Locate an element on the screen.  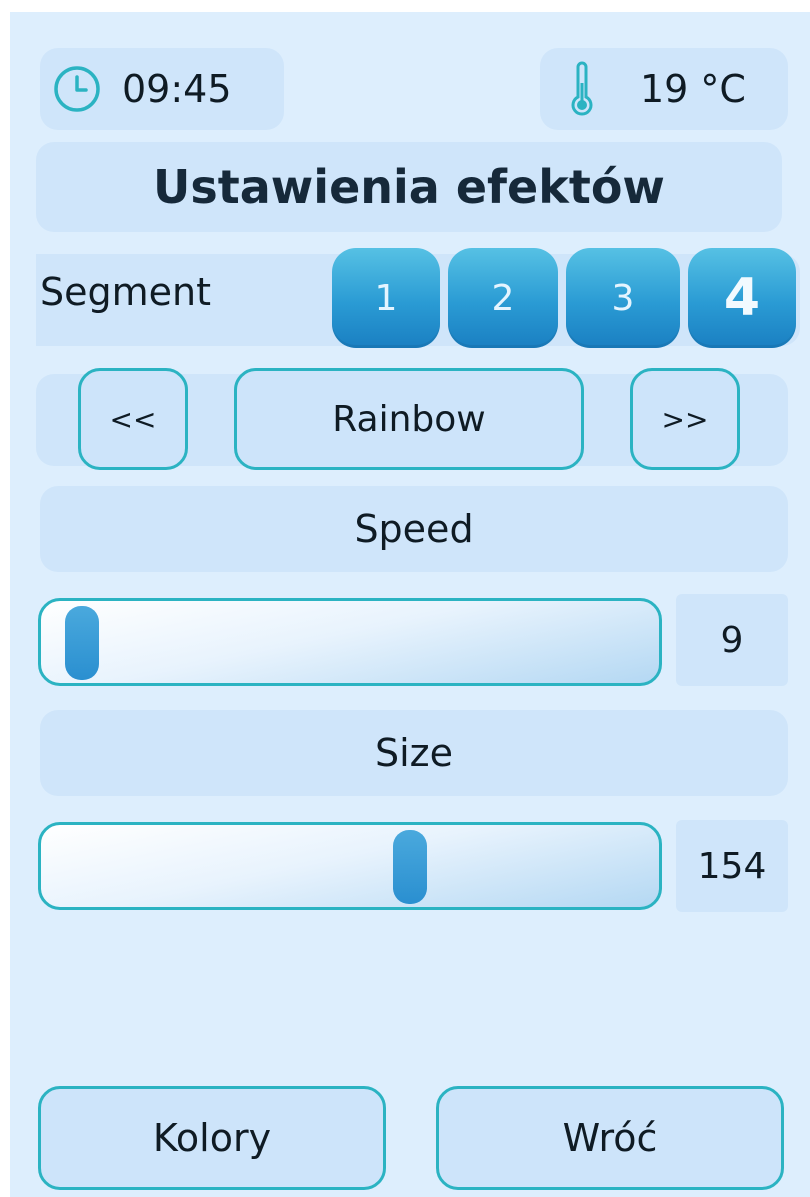
speed-value: 9 is located at coordinates (732, 640).